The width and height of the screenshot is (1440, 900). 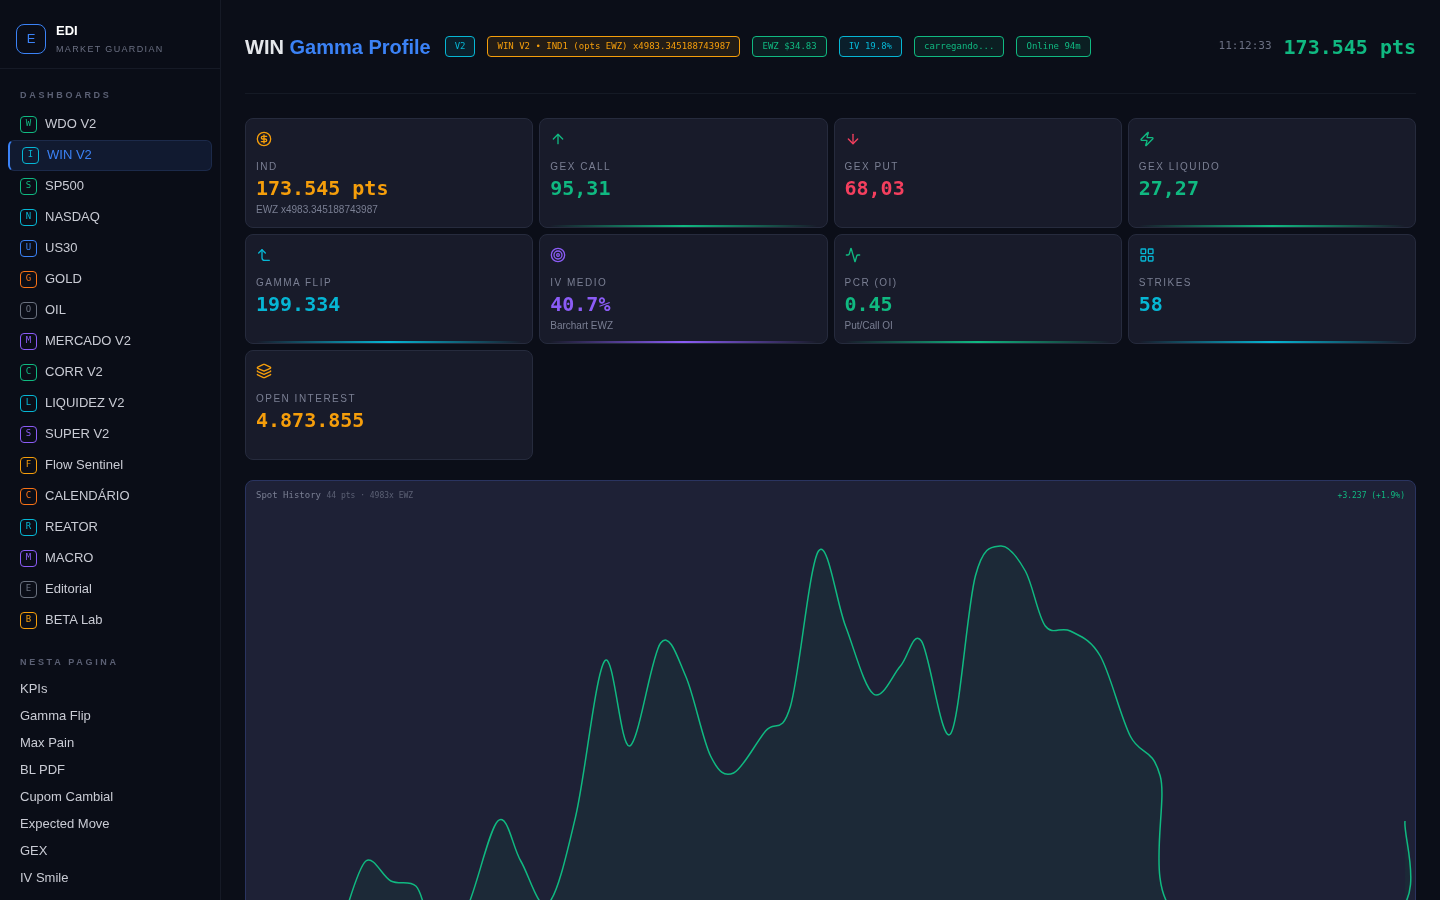 What do you see at coordinates (72, 217) in the screenshot?
I see `nav-label: NASDAQ` at bounding box center [72, 217].